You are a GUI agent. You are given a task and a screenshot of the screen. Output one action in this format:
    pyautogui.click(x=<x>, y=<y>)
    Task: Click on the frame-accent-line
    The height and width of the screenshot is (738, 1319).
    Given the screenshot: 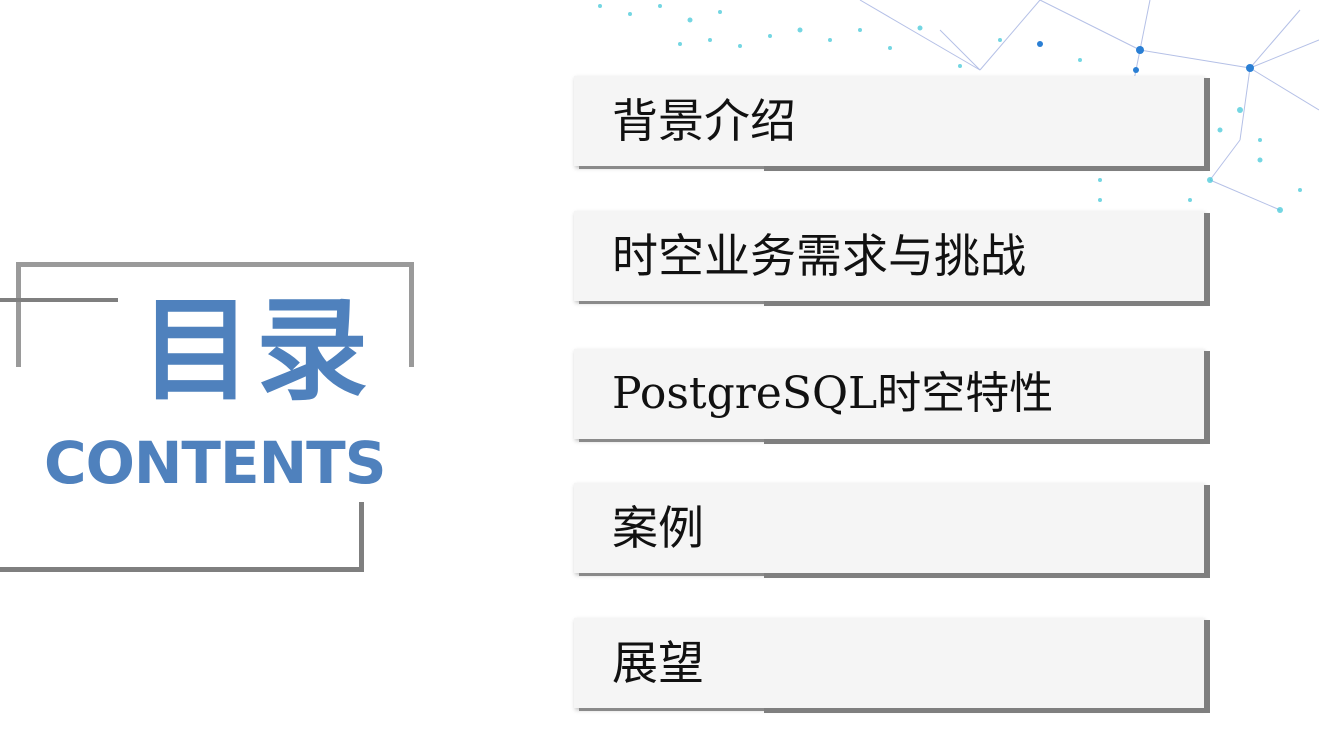 What is the action you would take?
    pyautogui.click(x=59, y=300)
    